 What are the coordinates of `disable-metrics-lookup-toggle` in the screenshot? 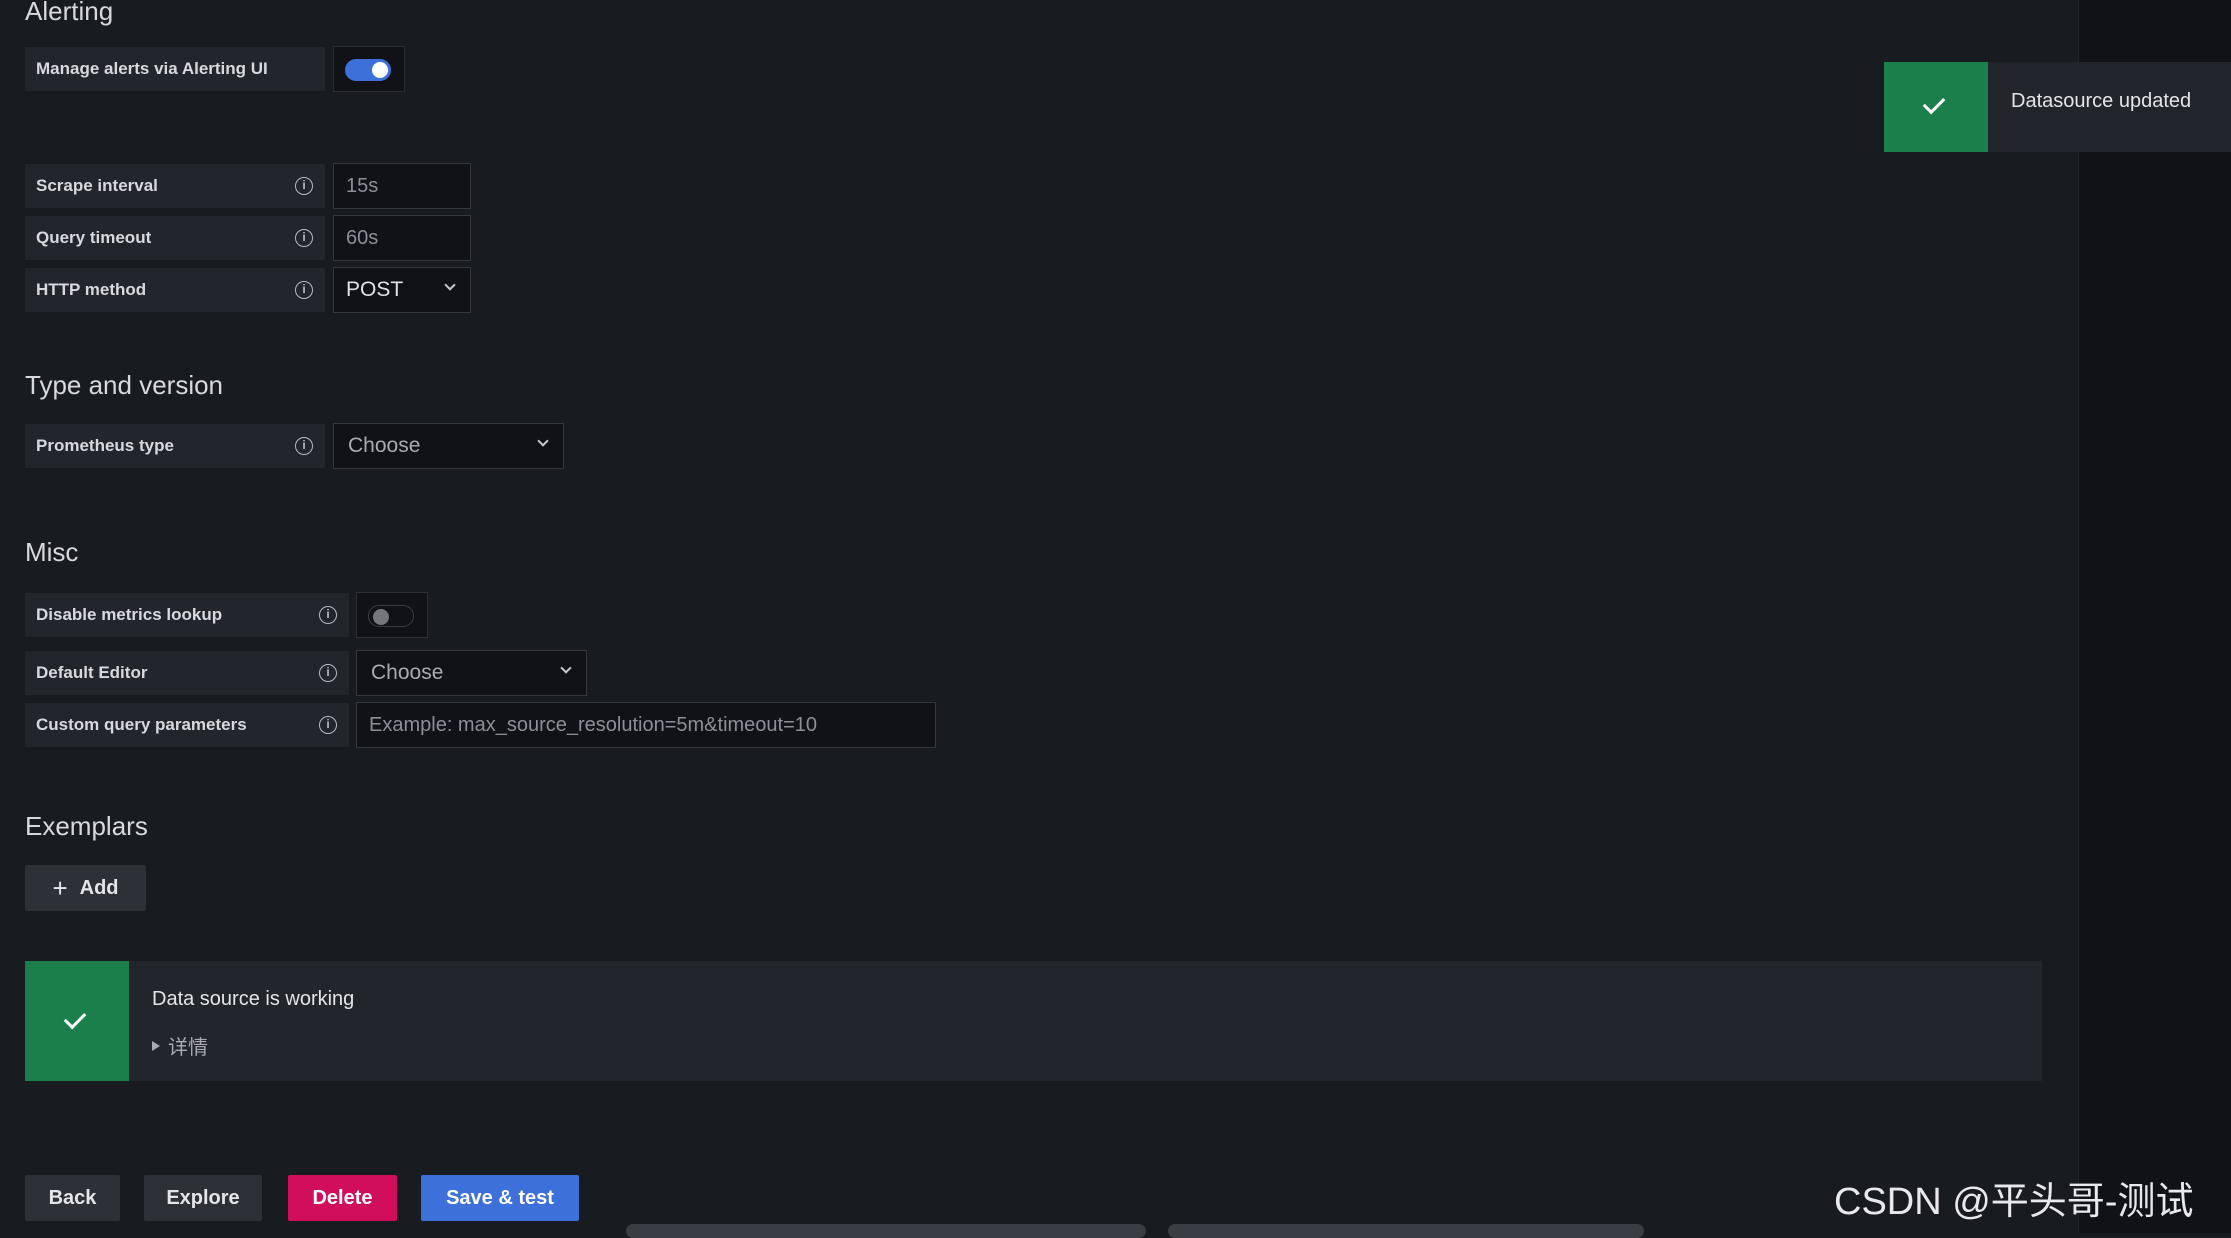 It's located at (391, 616).